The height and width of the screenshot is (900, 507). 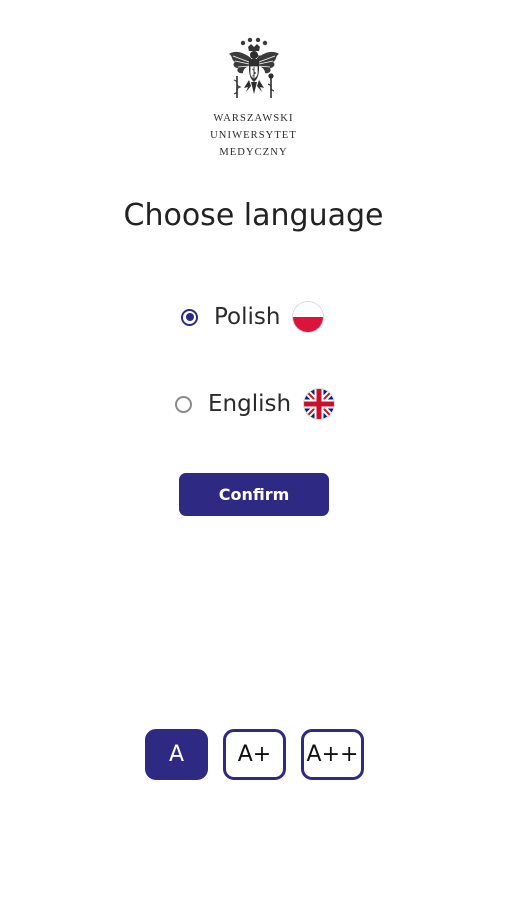 I want to click on language-label-polish: Polish, so click(x=247, y=317).